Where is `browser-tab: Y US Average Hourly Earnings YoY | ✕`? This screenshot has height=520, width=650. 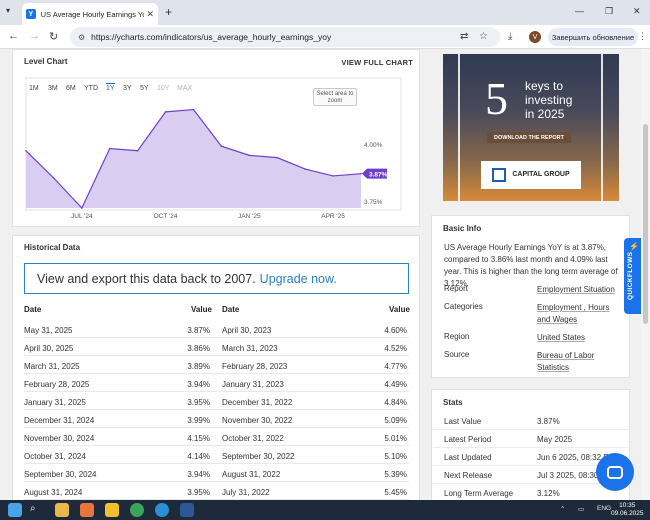 browser-tab: Y US Average Hourly Earnings YoY | ✕ is located at coordinates (90, 14).